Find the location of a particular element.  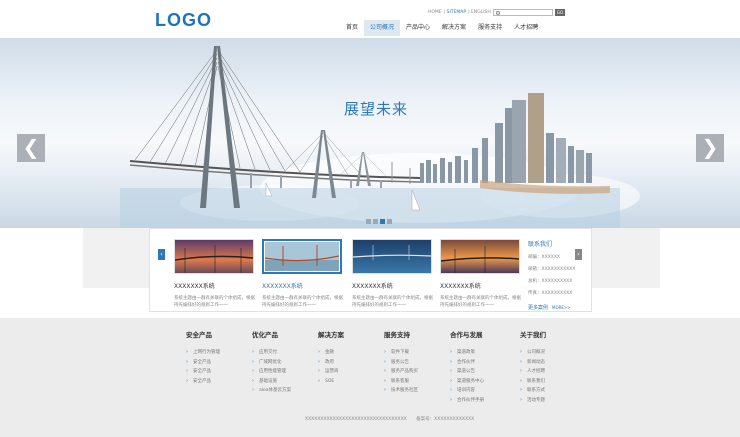

footer-col-title: 合作与发展 is located at coordinates (466, 335).